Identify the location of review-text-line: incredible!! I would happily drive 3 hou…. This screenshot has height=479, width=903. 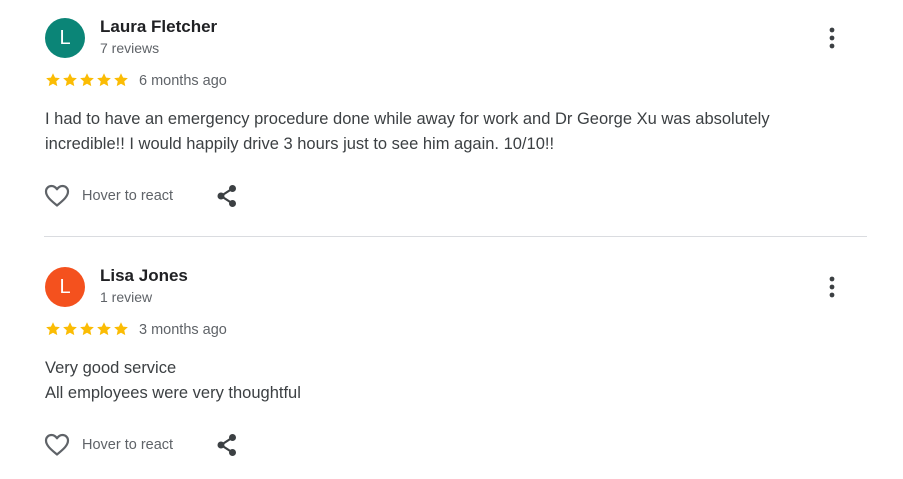
(300, 144).